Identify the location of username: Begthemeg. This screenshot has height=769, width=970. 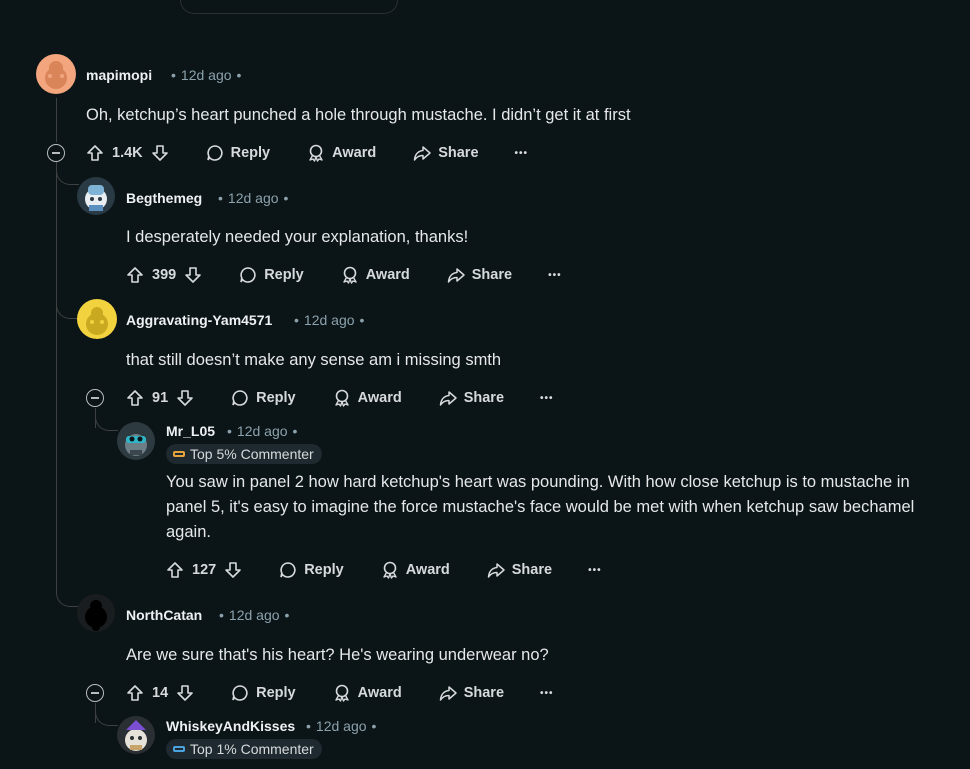
(164, 198).